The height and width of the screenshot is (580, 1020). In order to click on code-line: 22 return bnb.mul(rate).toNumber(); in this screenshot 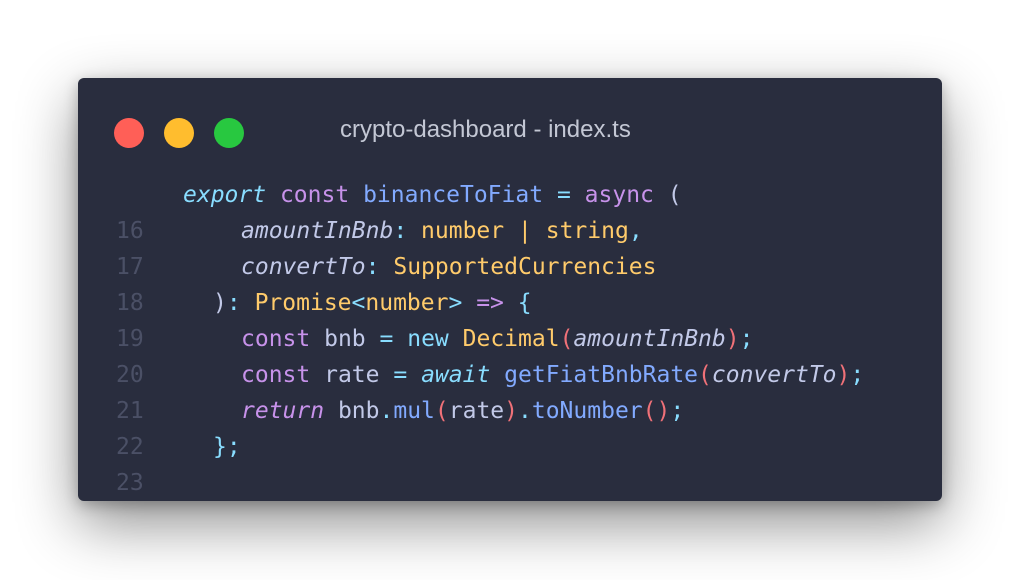, I will do `click(510, 426)`.